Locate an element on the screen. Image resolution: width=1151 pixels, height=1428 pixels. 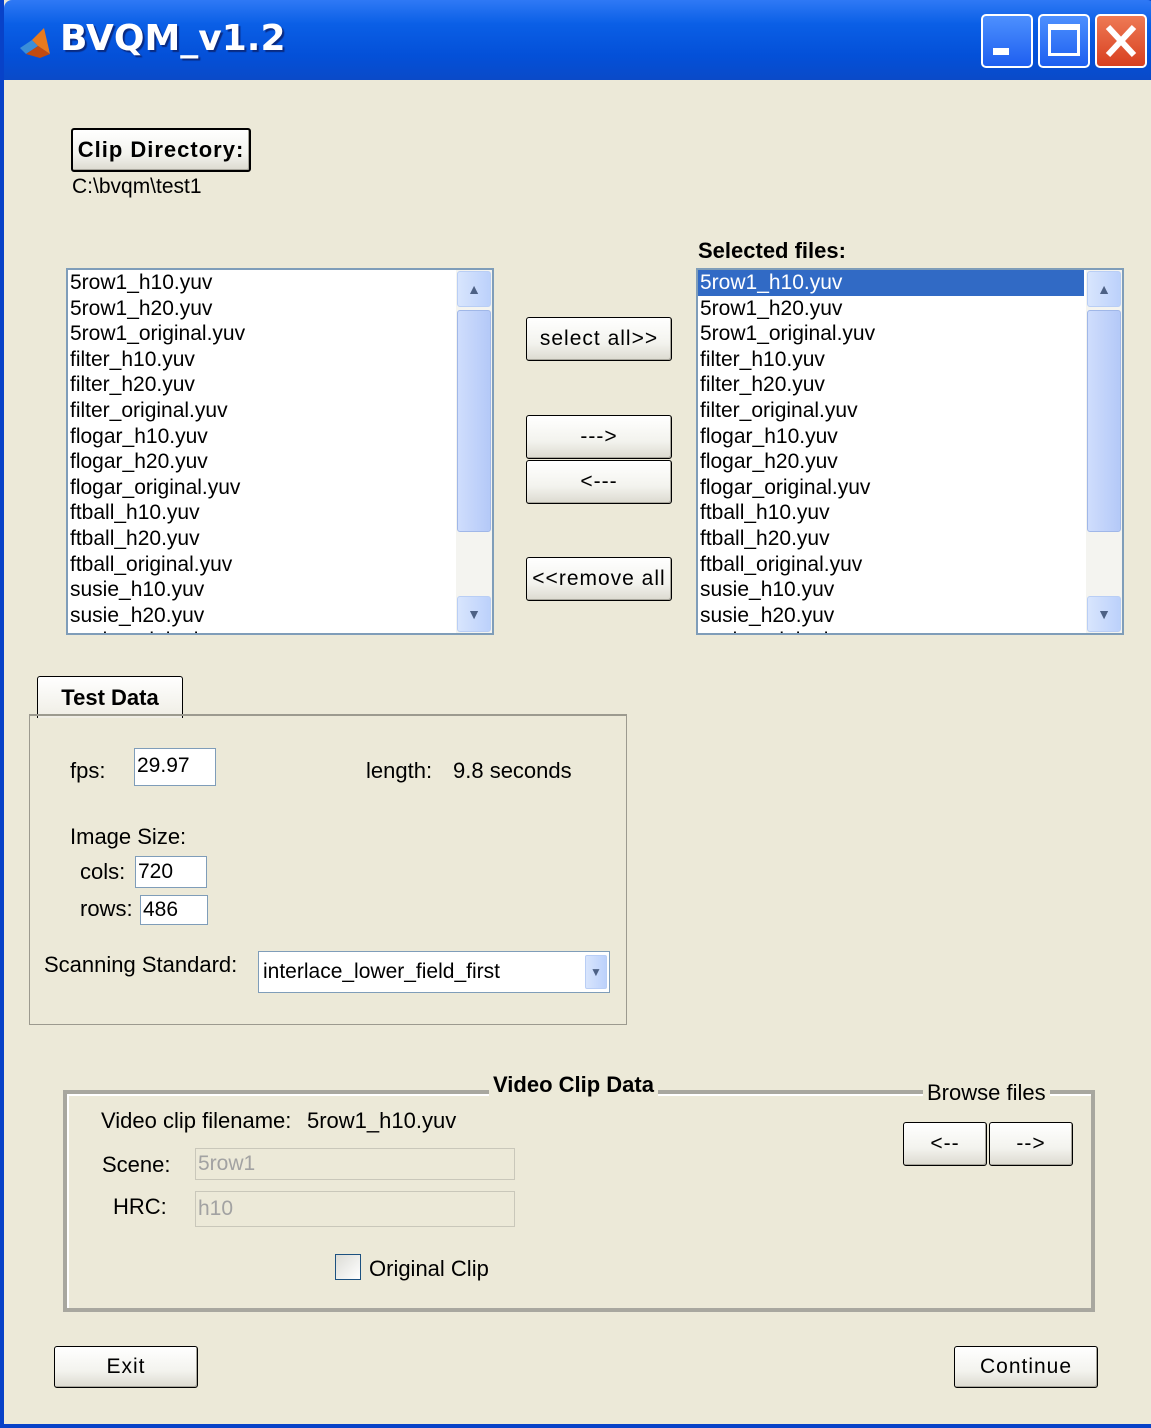
scene-field: 5row1 is located at coordinates (355, 1164).